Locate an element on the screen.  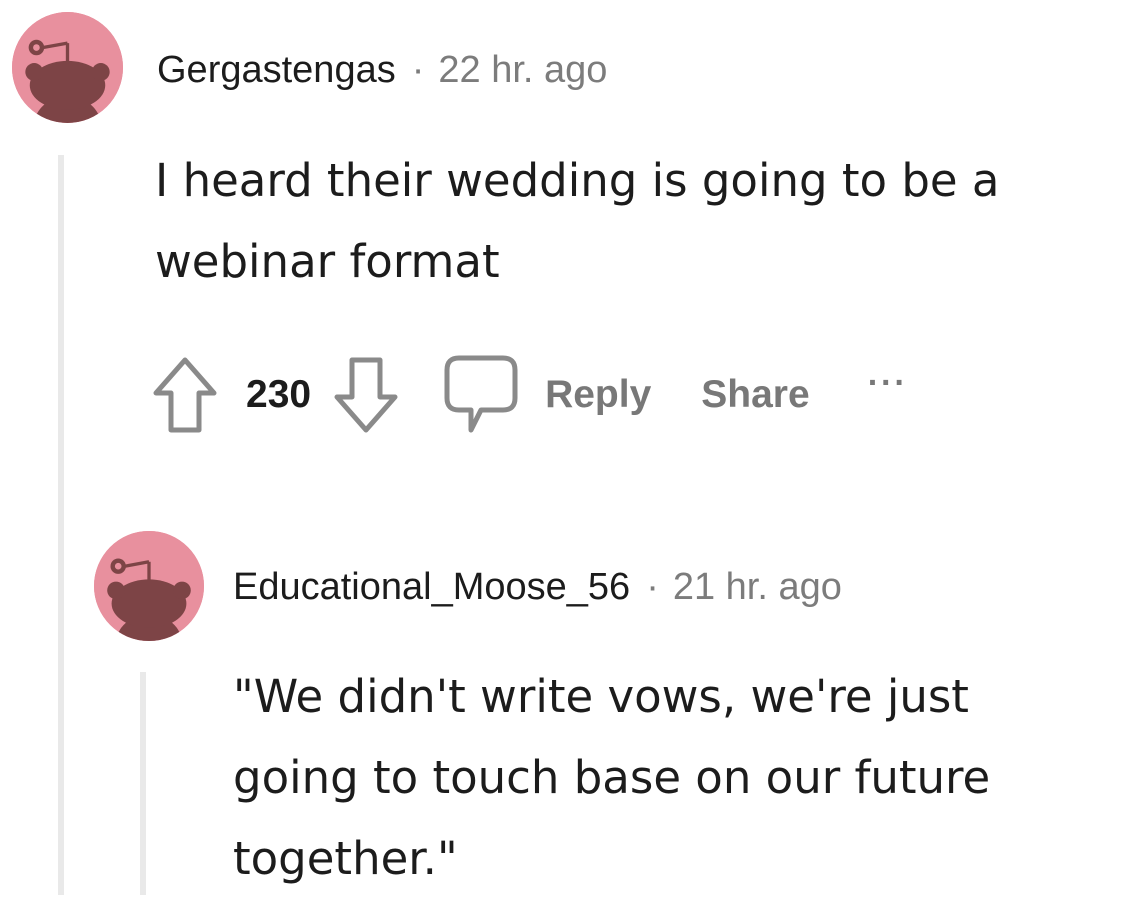
comment-username: Gergastengas is located at coordinates (276, 70).